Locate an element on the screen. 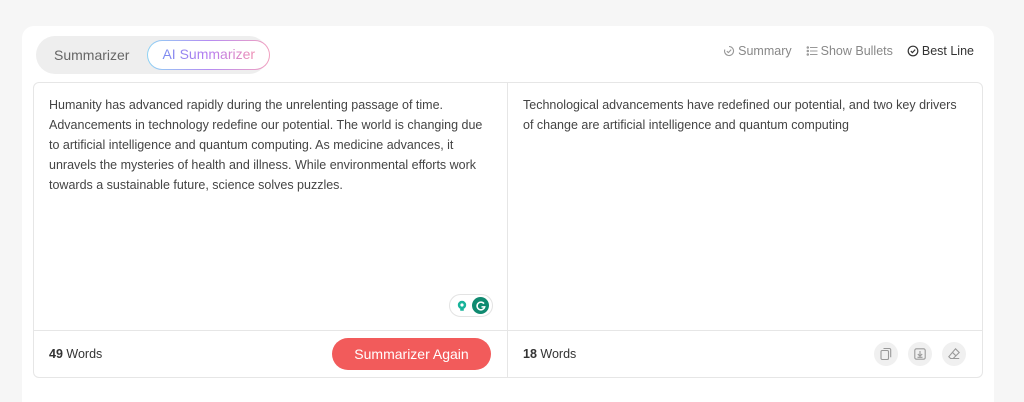 The height and width of the screenshot is (402, 1024). tab-summarizer: Summarizer is located at coordinates (91, 55).